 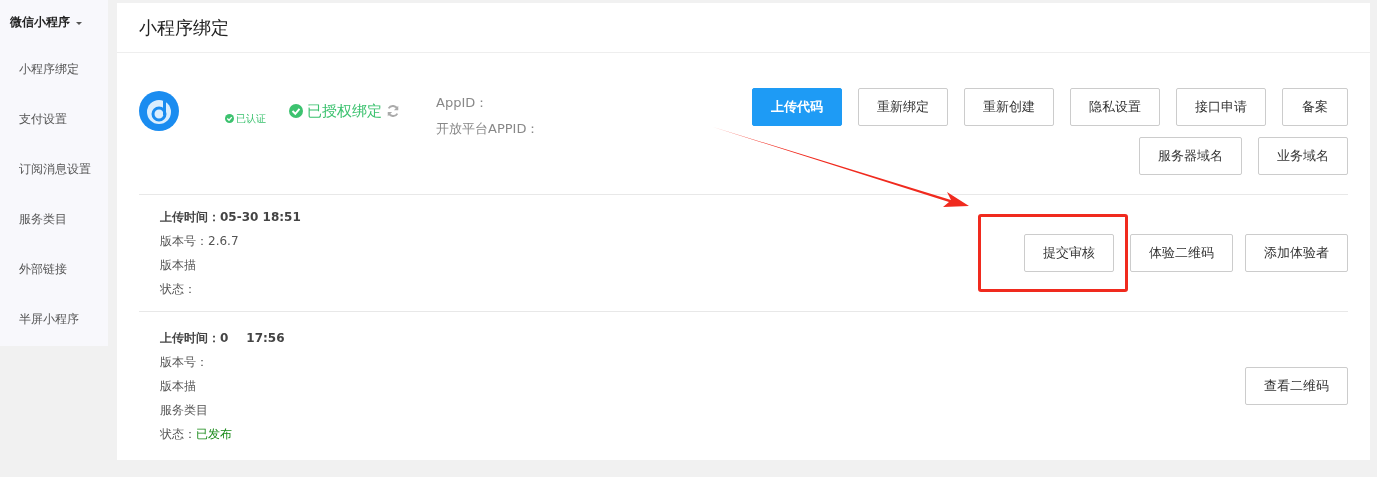 I want to click on version-info: 状态：, so click(x=178, y=289).